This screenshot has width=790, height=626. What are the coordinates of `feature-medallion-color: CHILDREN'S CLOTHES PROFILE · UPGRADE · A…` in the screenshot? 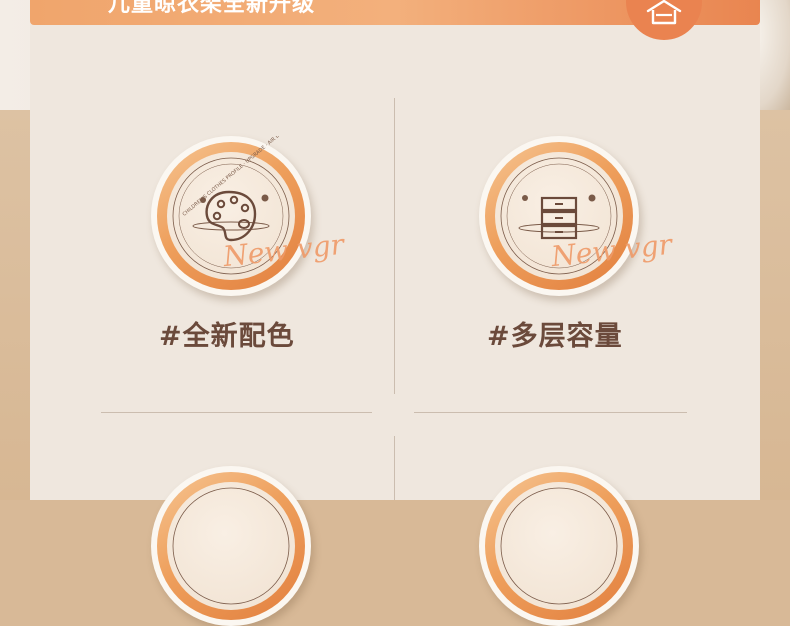 It's located at (248, 216).